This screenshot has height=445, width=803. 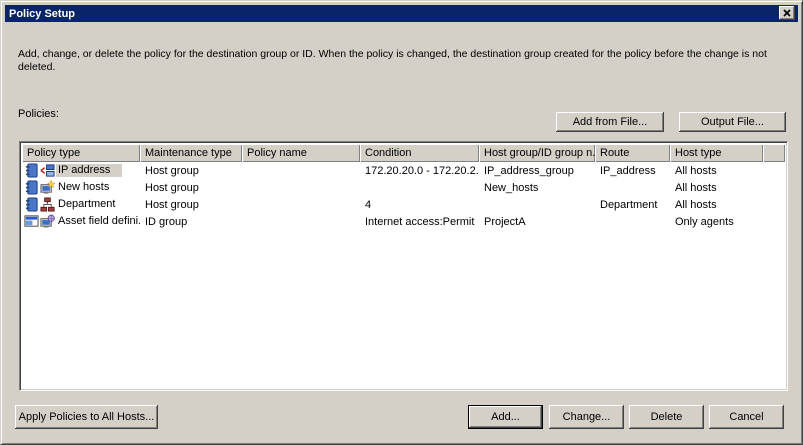 I want to click on route-cell: Department, so click(x=629, y=204).